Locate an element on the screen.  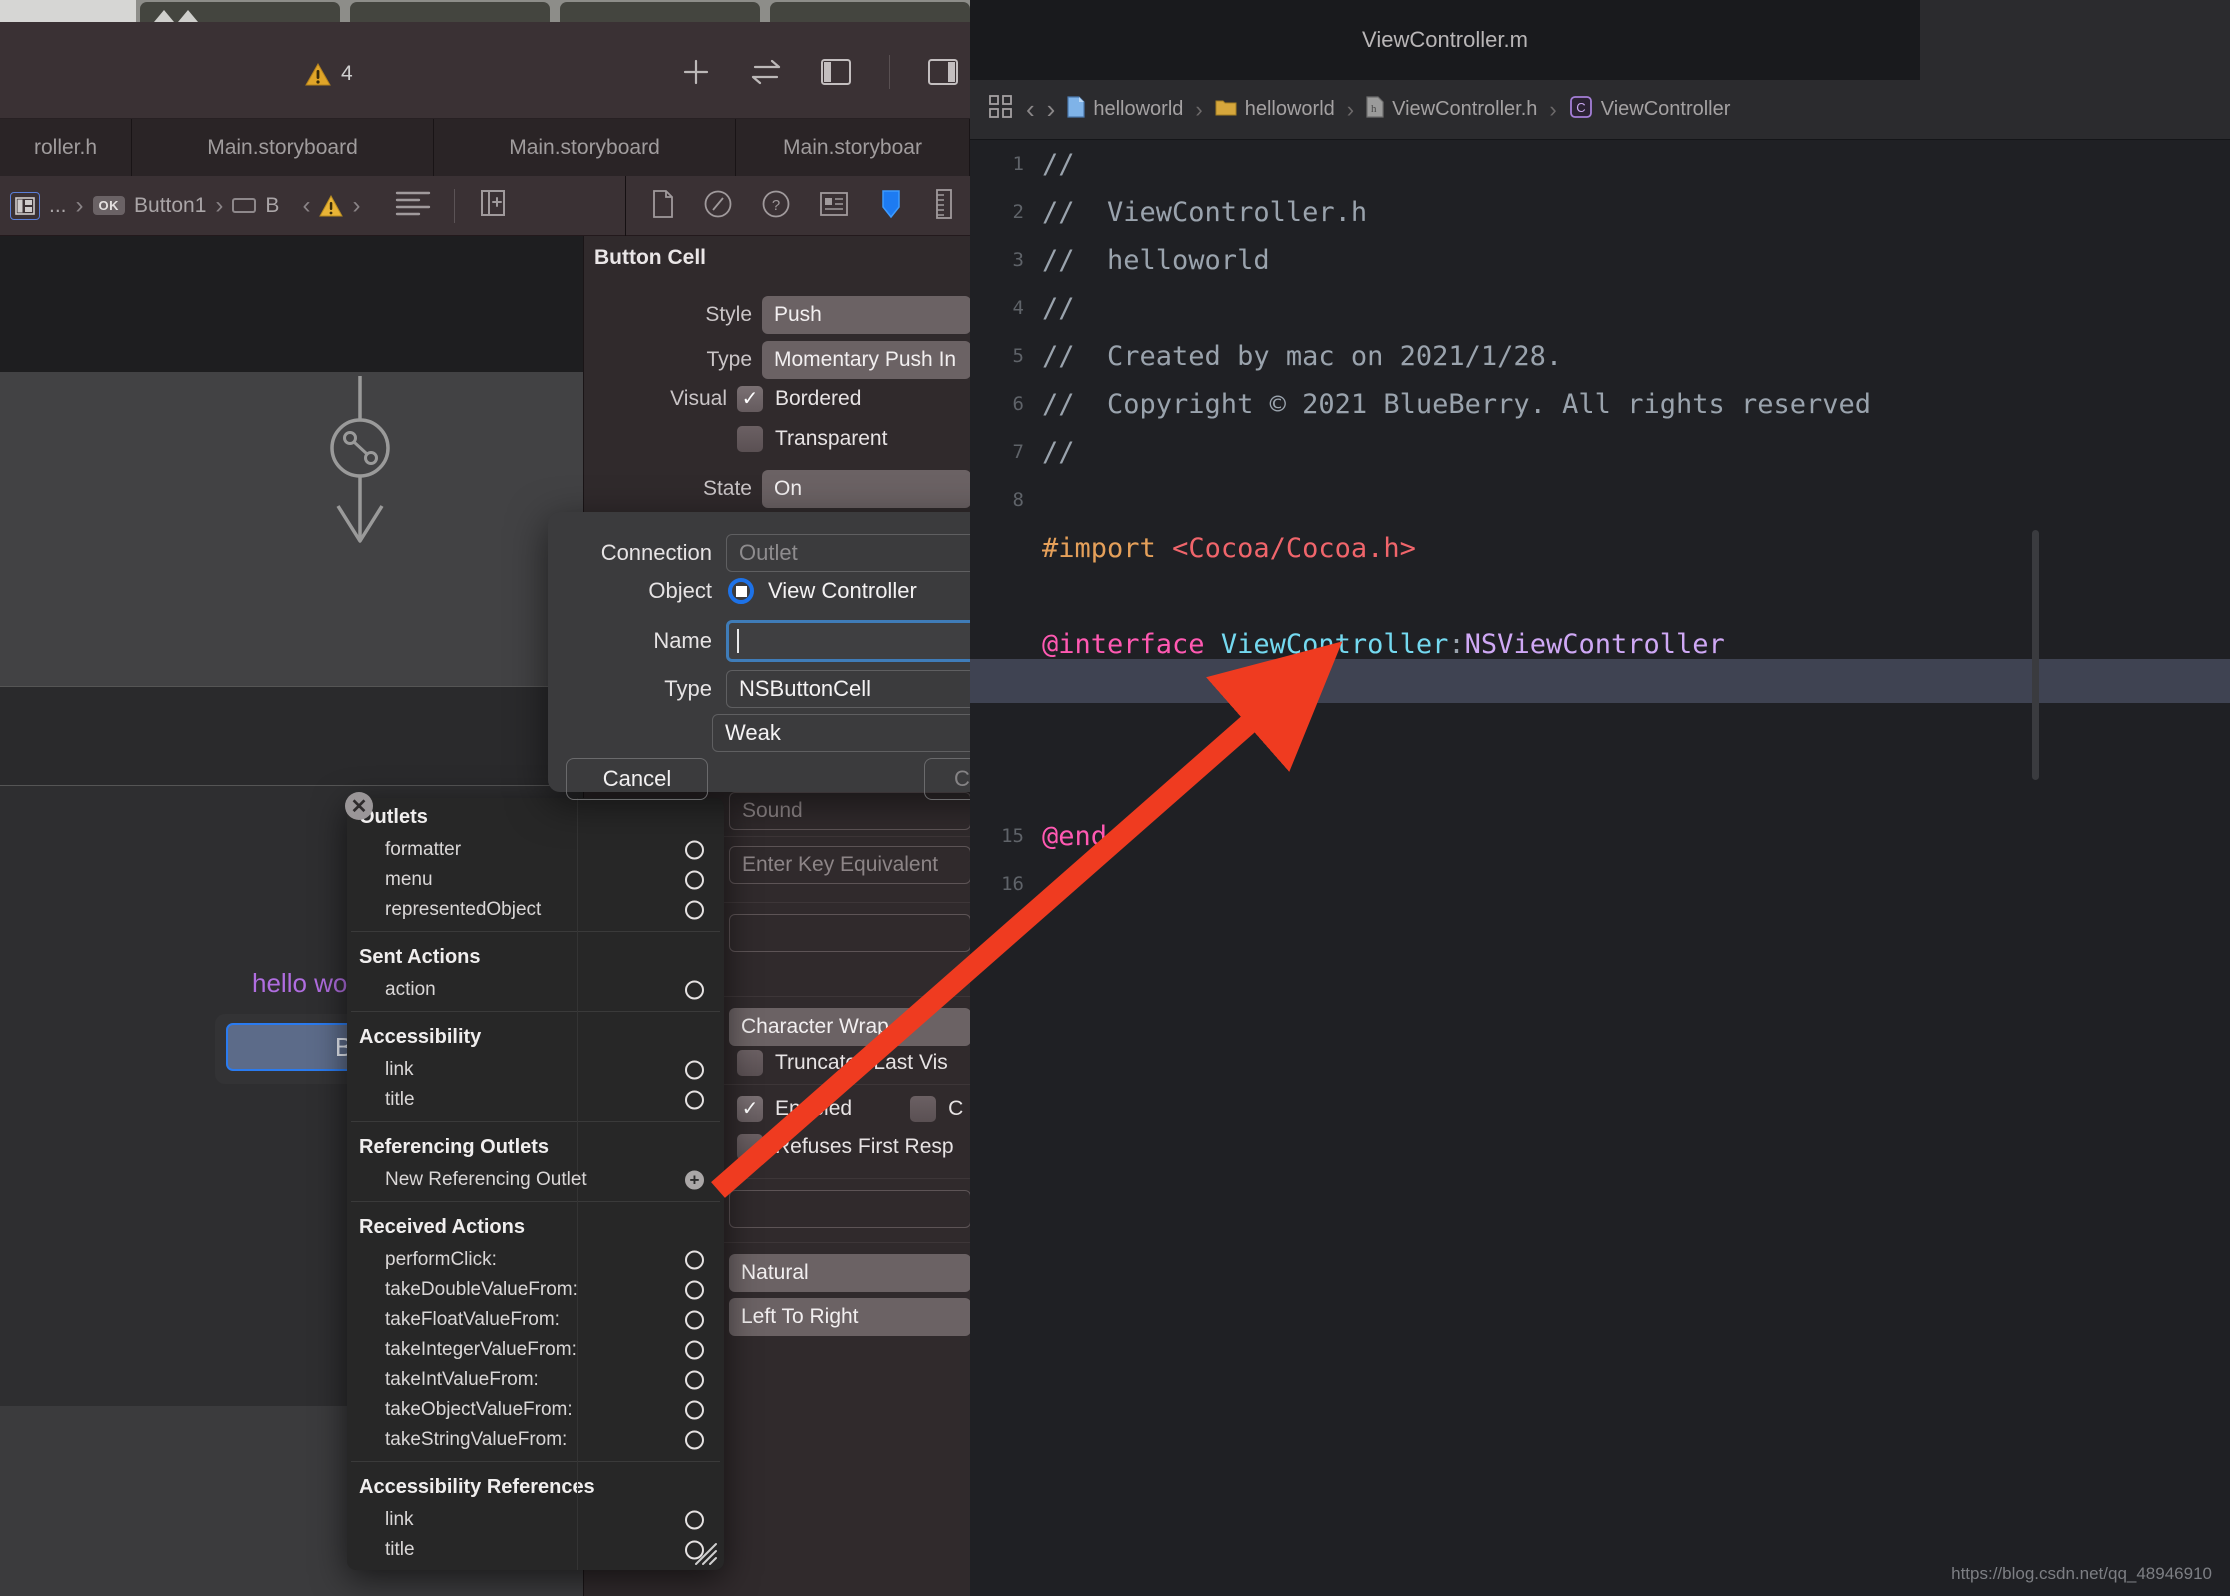
enabled-checkbox: ✓ is located at coordinates (750, 1109).